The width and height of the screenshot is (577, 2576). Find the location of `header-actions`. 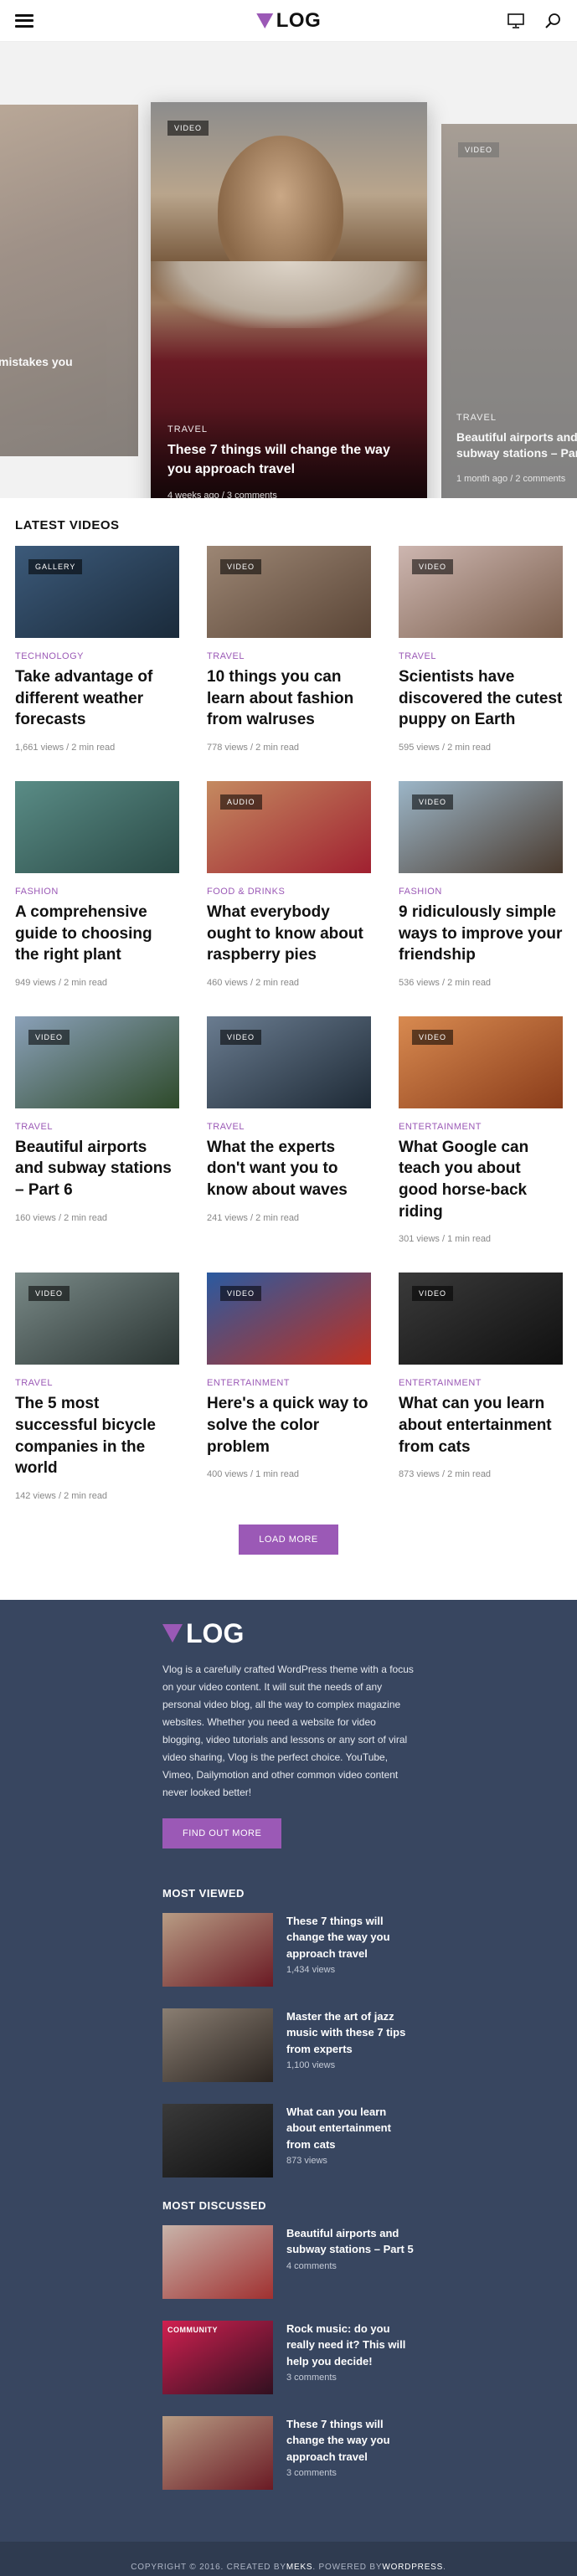

header-actions is located at coordinates (534, 21).